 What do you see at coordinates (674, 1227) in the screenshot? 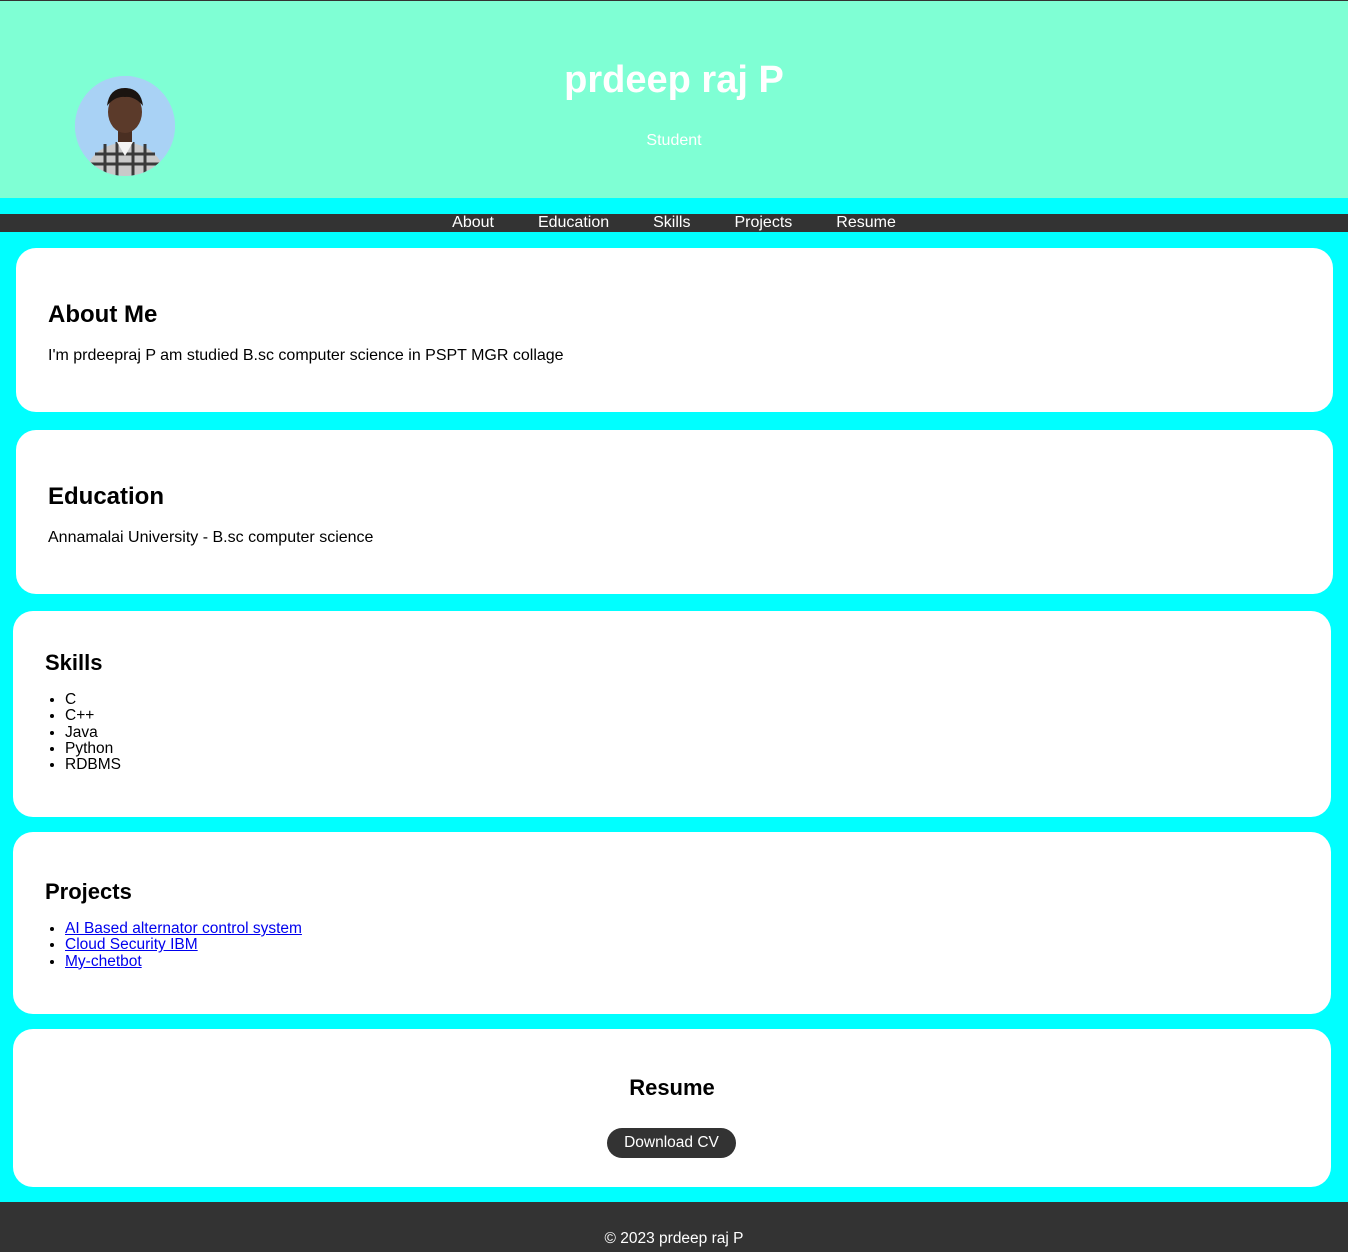
I see `site-footer: © 2023 prdeep raj P` at bounding box center [674, 1227].